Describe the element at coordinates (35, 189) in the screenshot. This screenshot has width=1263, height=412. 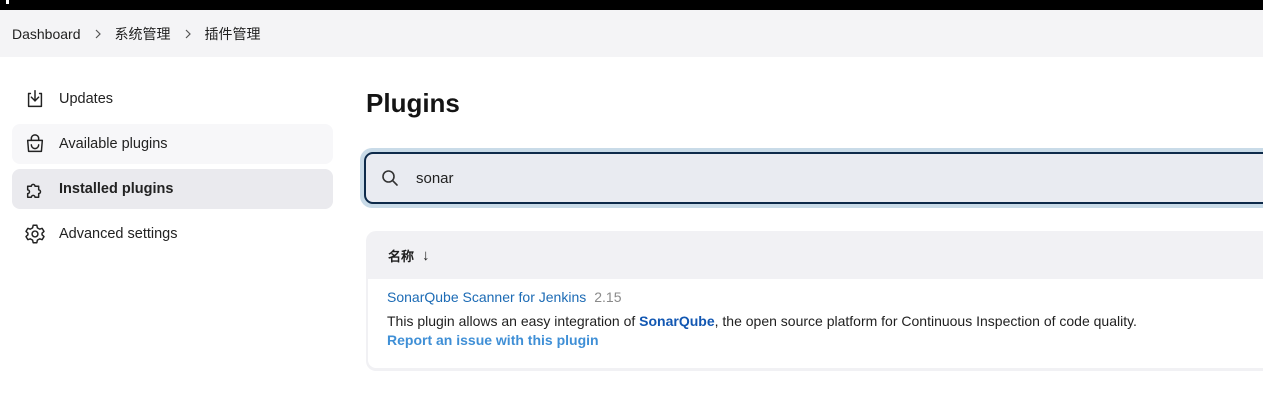
I see `puzzle-icon` at that location.